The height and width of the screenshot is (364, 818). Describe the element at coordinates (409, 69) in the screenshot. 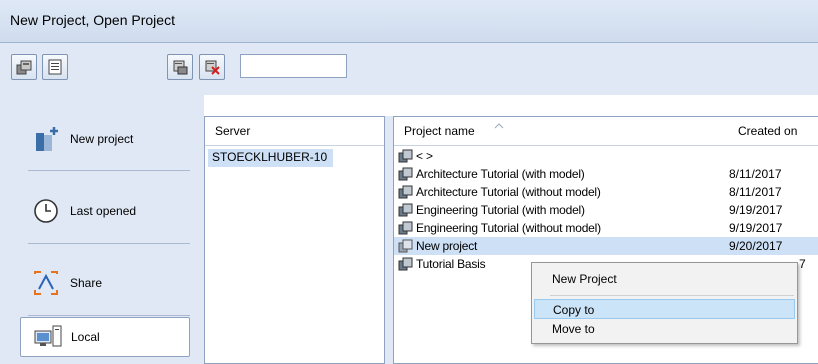

I see `toolbar` at that location.